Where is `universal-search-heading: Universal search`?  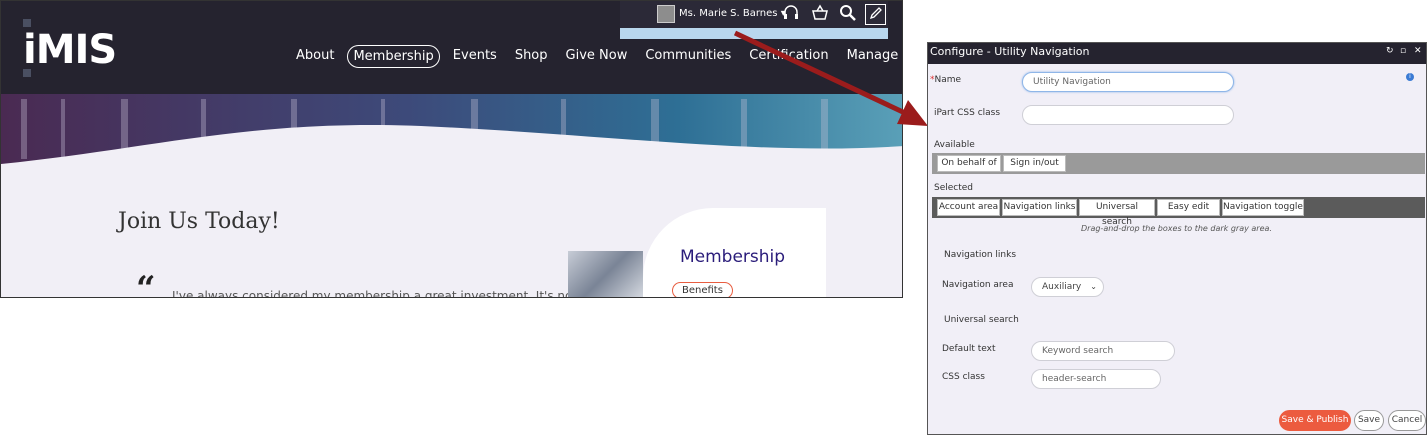 universal-search-heading: Universal search is located at coordinates (981, 320).